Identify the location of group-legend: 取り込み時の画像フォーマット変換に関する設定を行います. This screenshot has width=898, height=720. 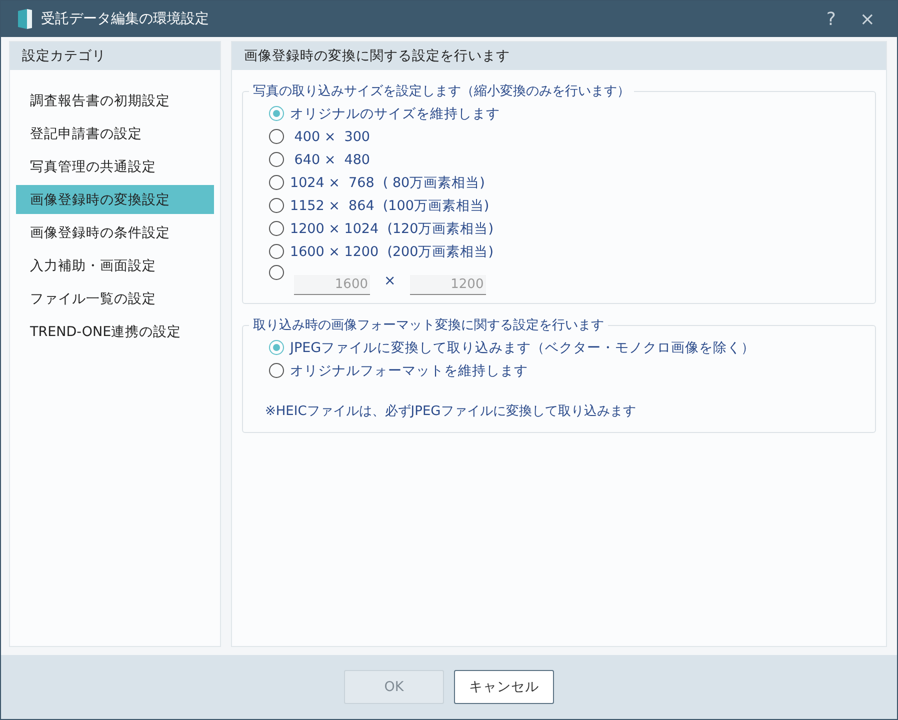
(428, 325).